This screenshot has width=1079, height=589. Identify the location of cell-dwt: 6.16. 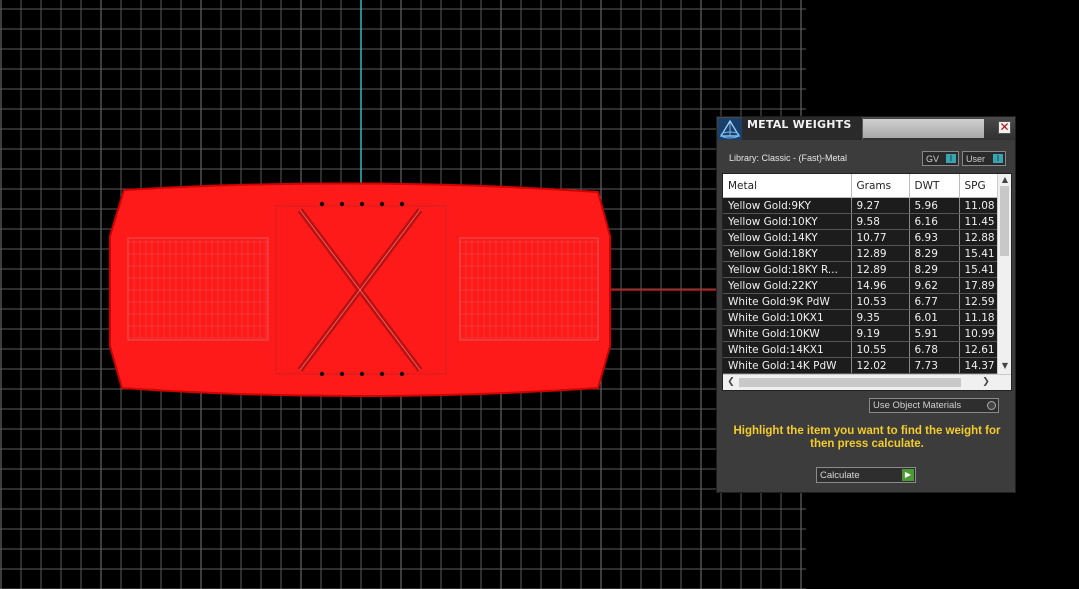
(934, 221).